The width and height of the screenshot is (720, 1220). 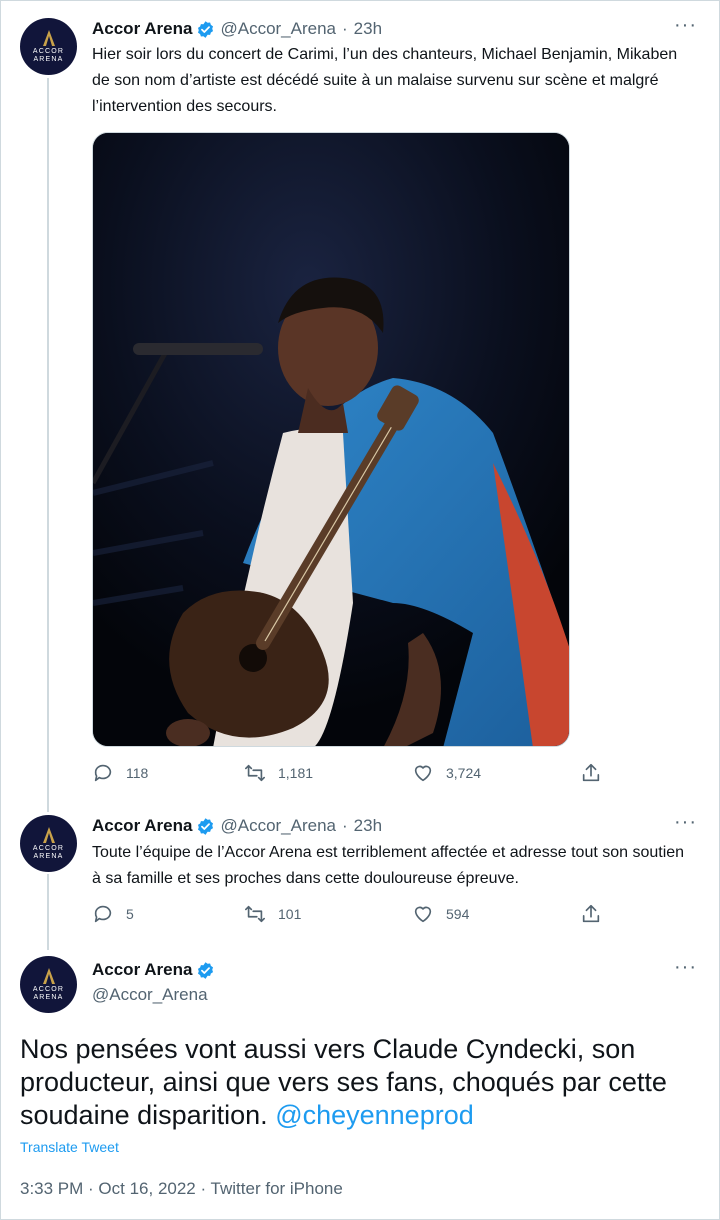 I want to click on mention-link: @cheyenneprod, so click(x=374, y=1115).